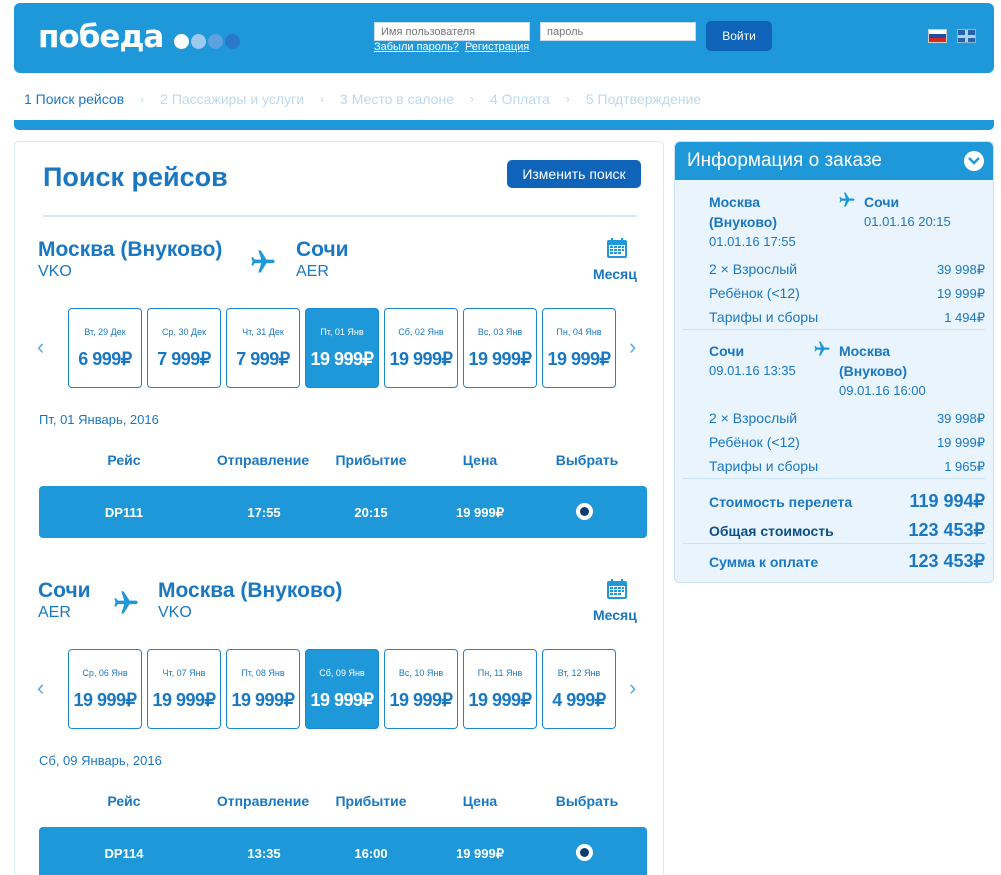 The height and width of the screenshot is (875, 1001). What do you see at coordinates (587, 801) in the screenshot?
I see `col-select: Выбрать` at bounding box center [587, 801].